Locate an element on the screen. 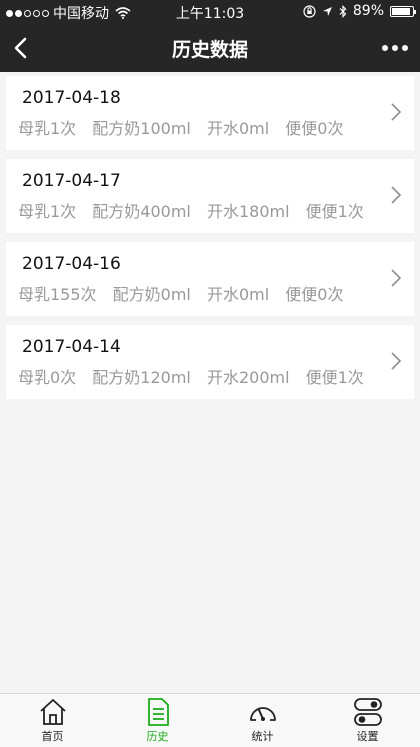 The height and width of the screenshot is (747, 420). history-record: 2017-04-16 母乳155次 配方奶0ml 开水0ml 便便0次 is located at coordinates (210, 279).